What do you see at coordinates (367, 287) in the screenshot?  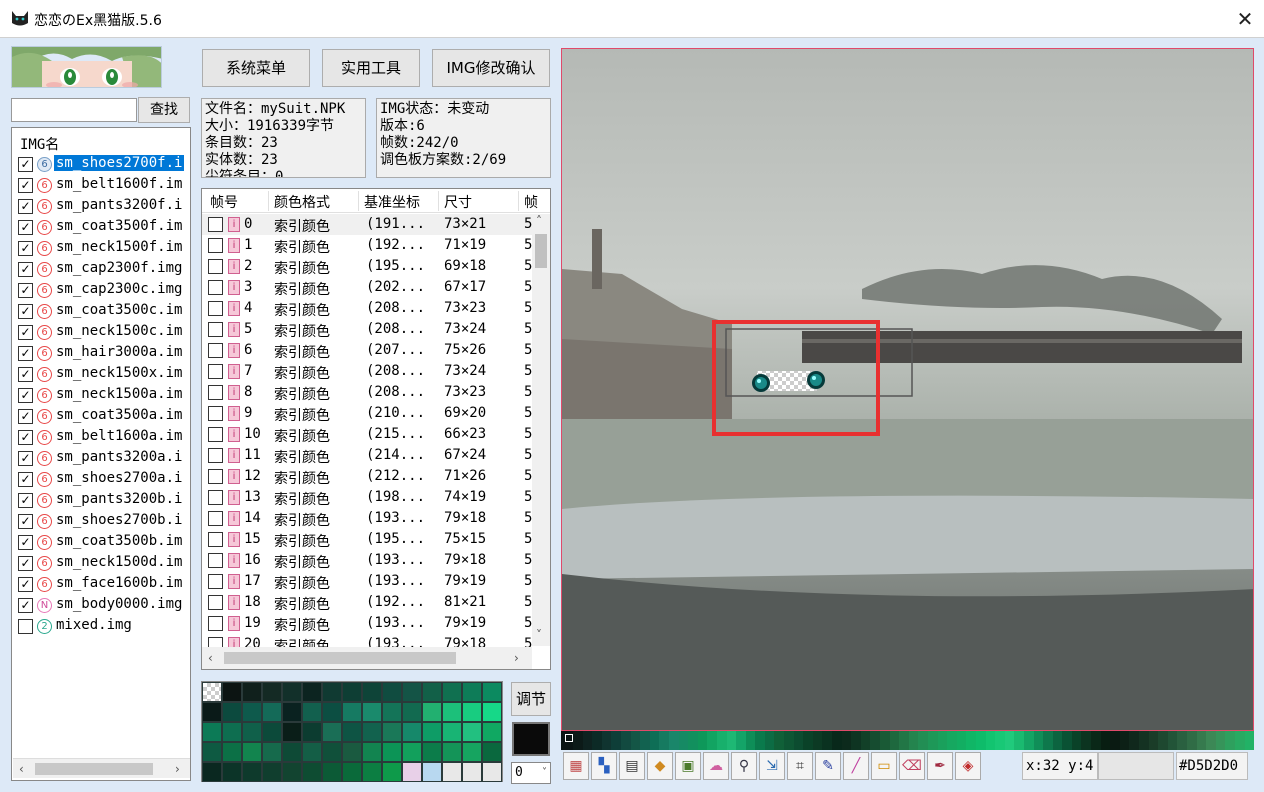 I see `table-row: i 3 索引颜色 (202... 67×17 5` at bounding box center [367, 287].